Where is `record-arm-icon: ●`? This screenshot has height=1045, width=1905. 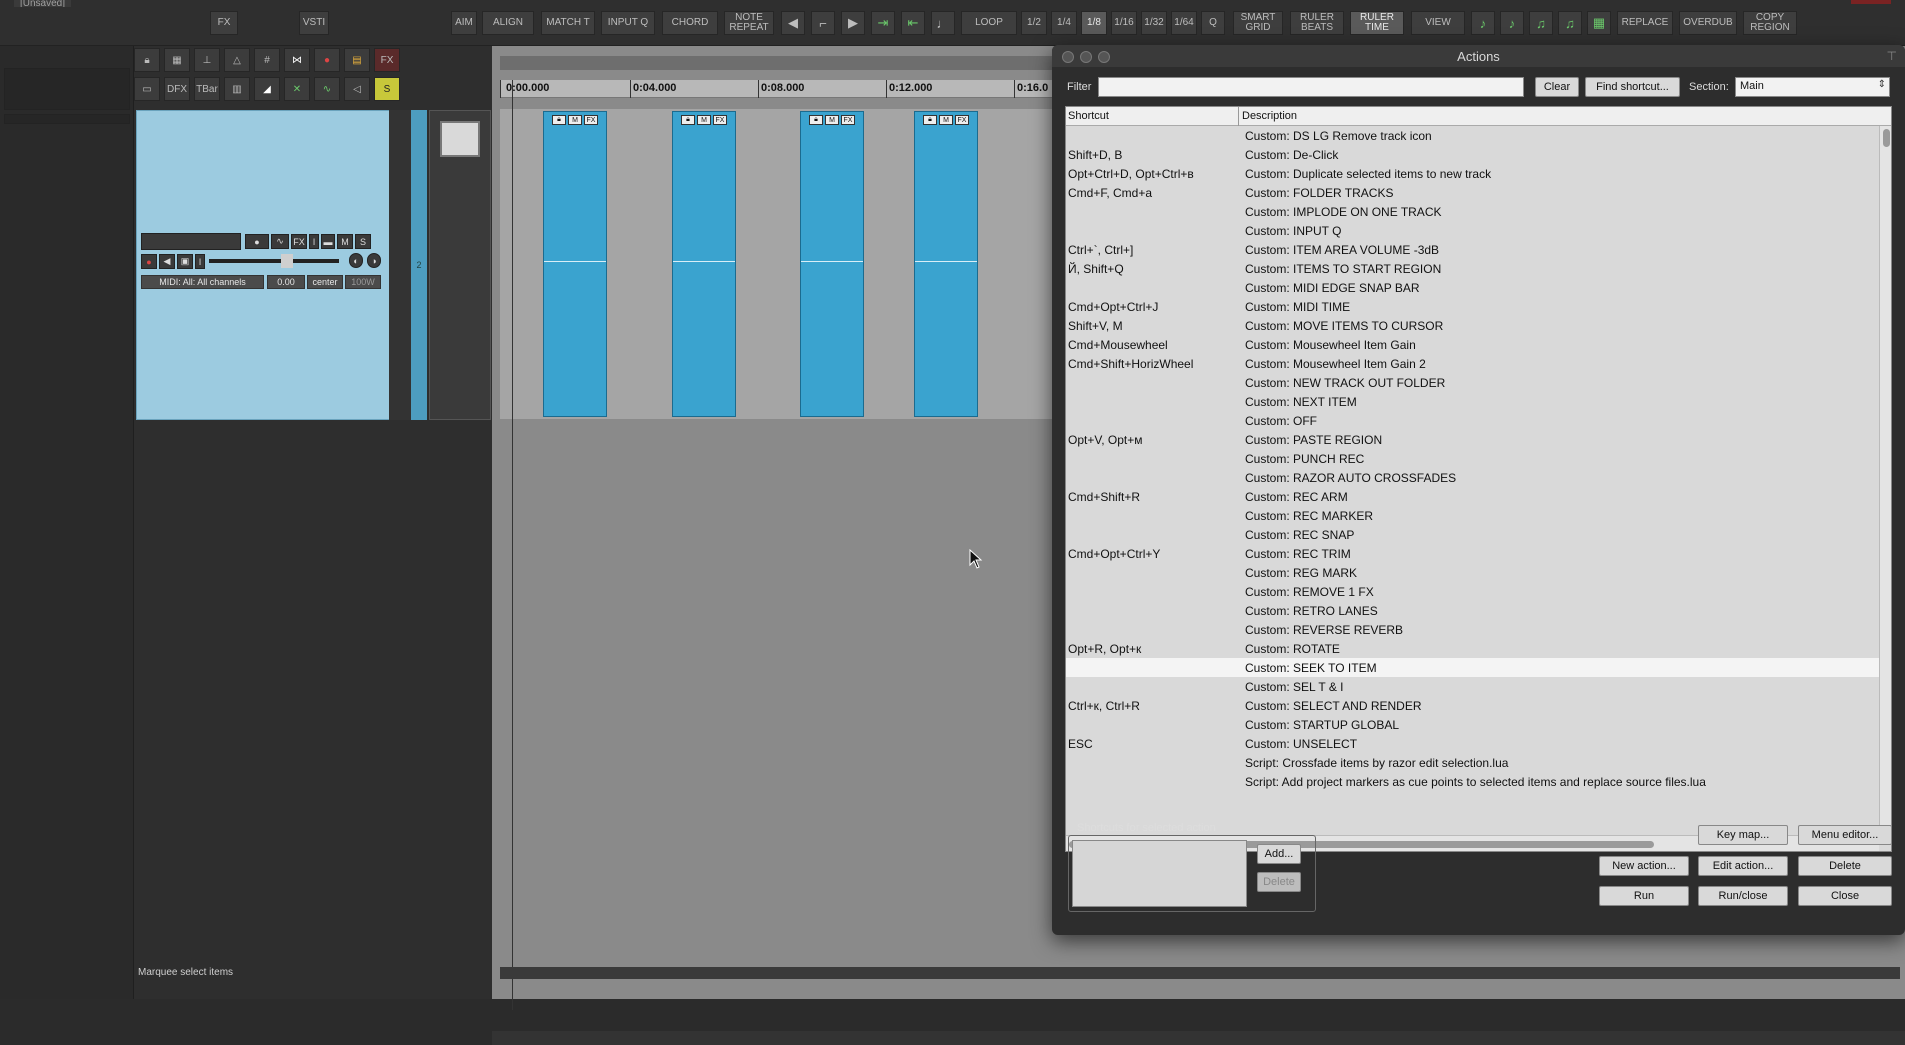
record-arm-icon: ● is located at coordinates (257, 241).